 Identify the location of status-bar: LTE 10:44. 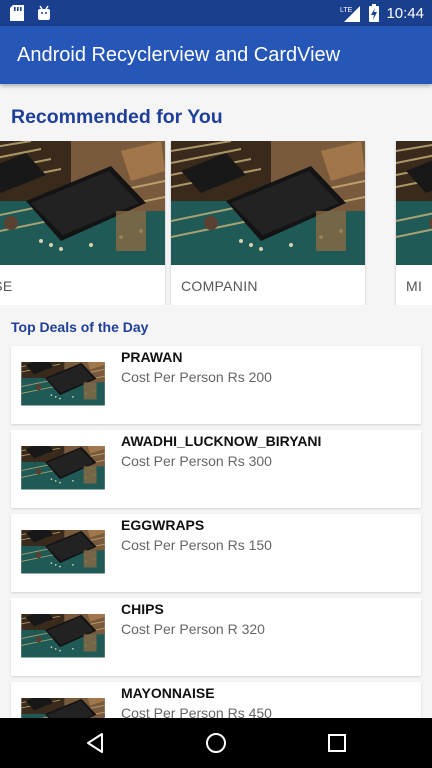
(216, 13).